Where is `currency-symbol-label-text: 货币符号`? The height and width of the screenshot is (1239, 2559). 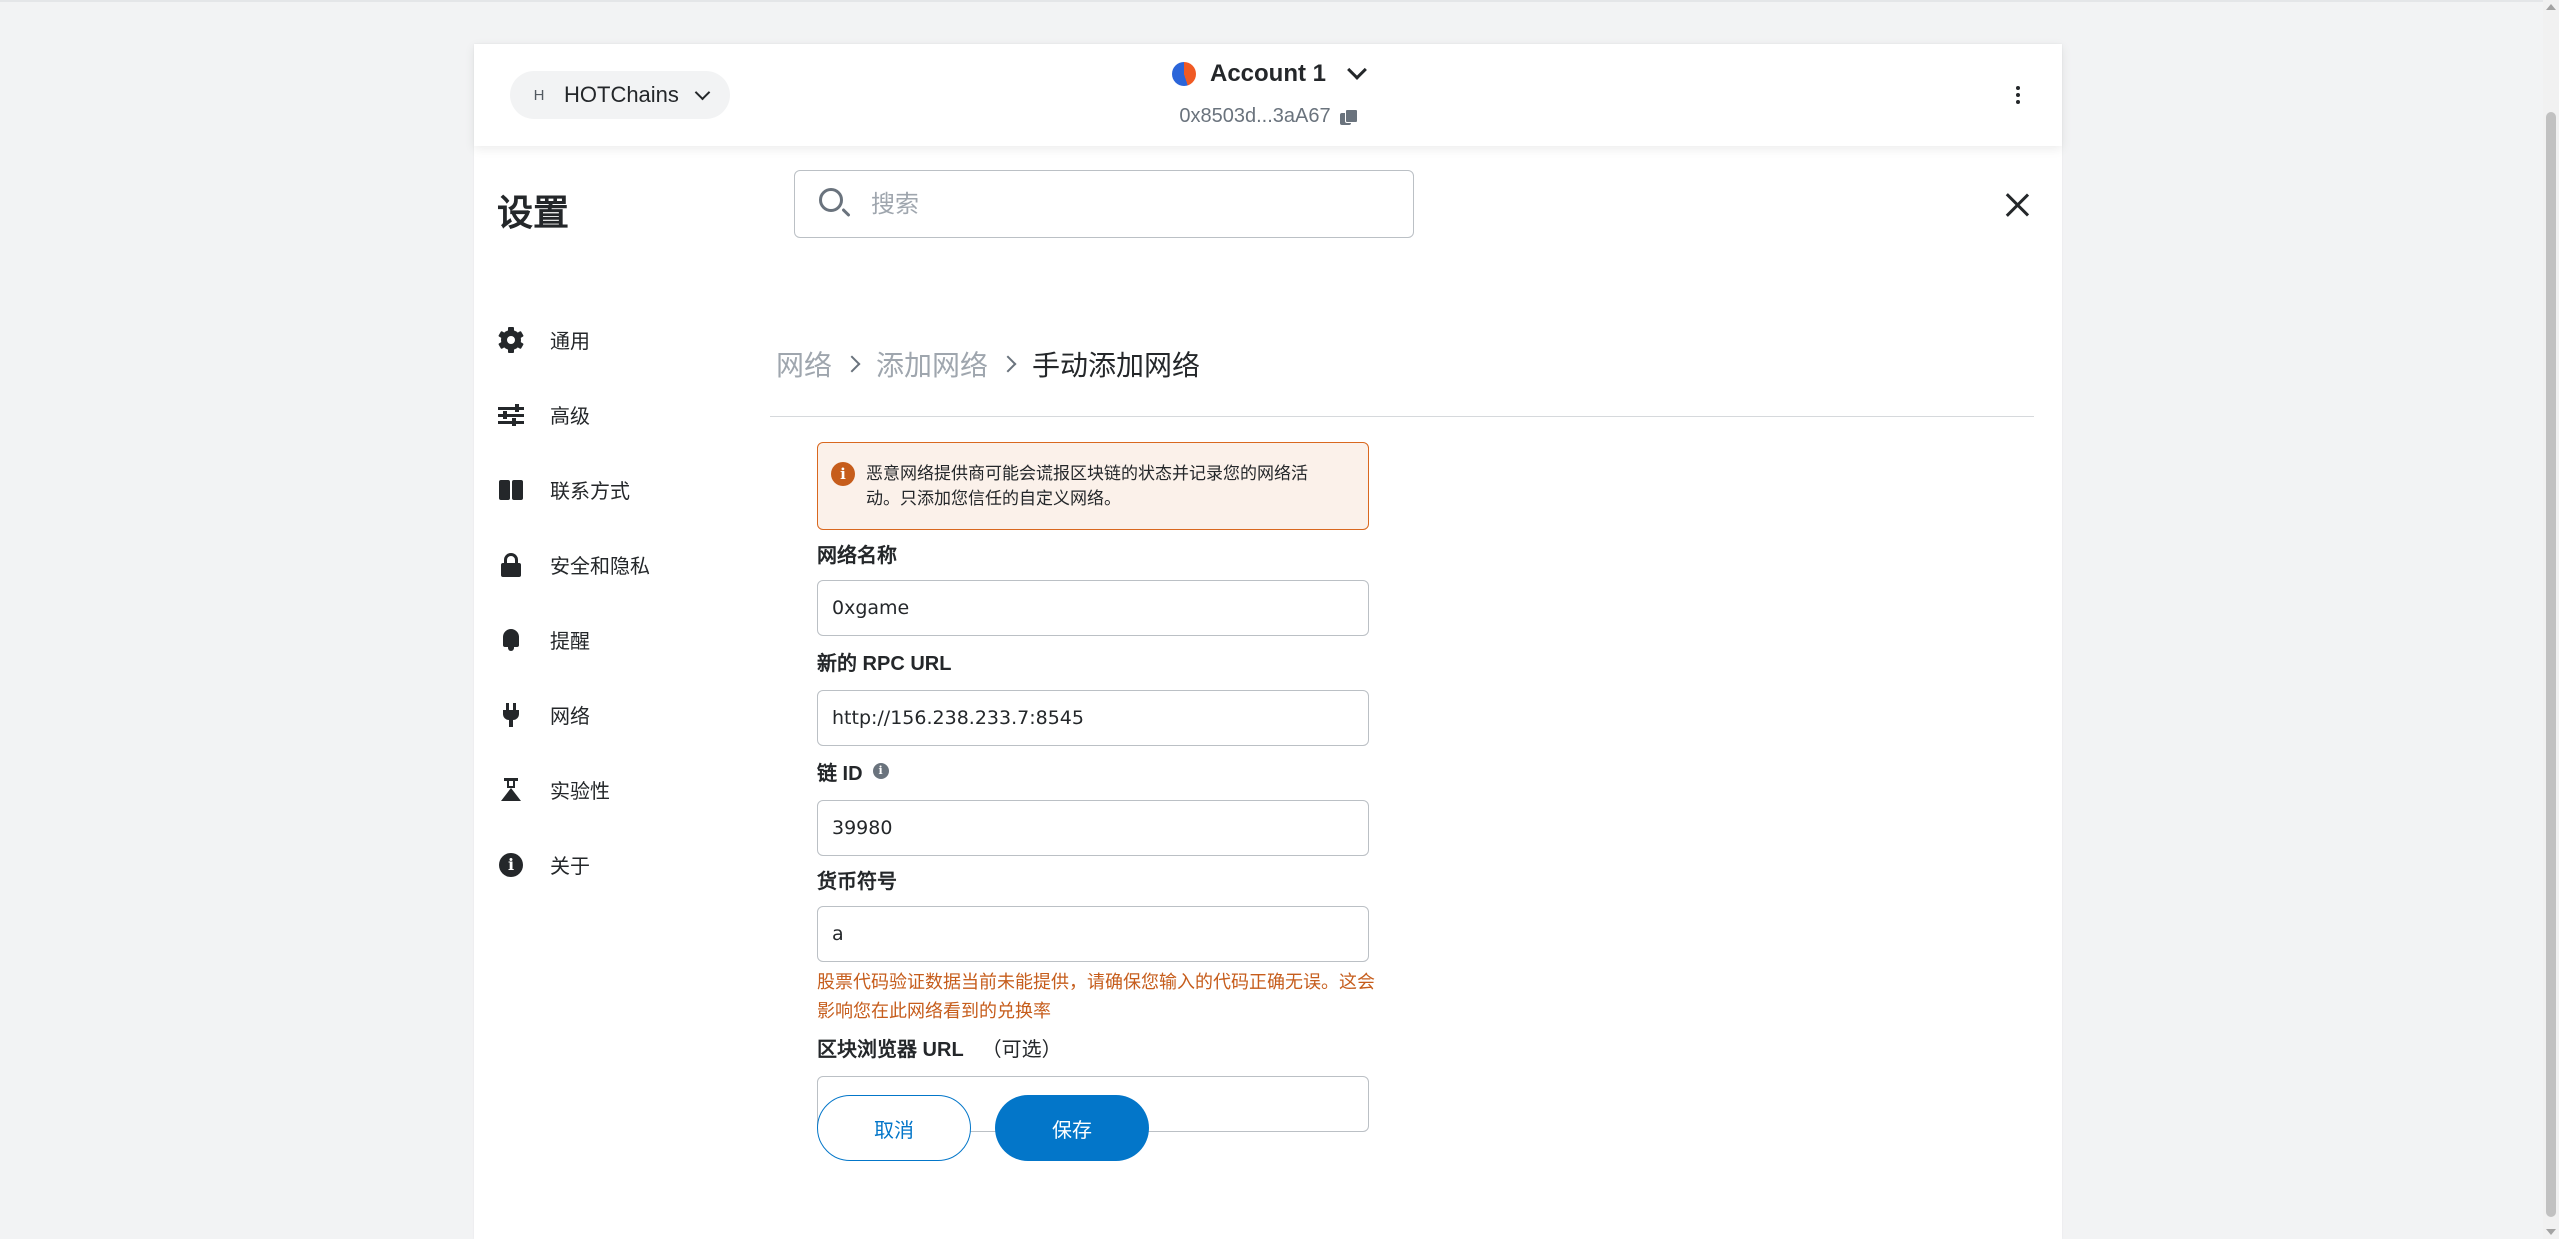 currency-symbol-label-text: 货币符号 is located at coordinates (857, 881).